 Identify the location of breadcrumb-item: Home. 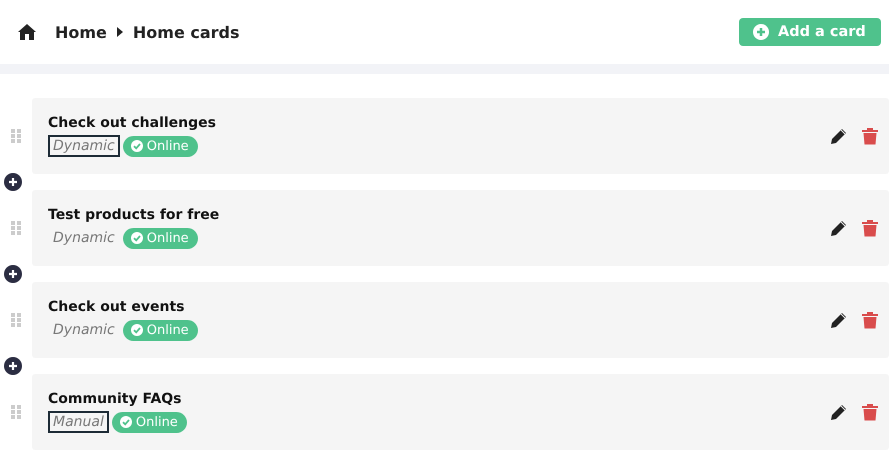
(81, 32).